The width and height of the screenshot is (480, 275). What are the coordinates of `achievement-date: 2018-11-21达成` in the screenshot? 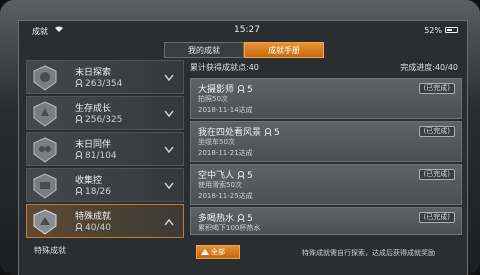 It's located at (225, 153).